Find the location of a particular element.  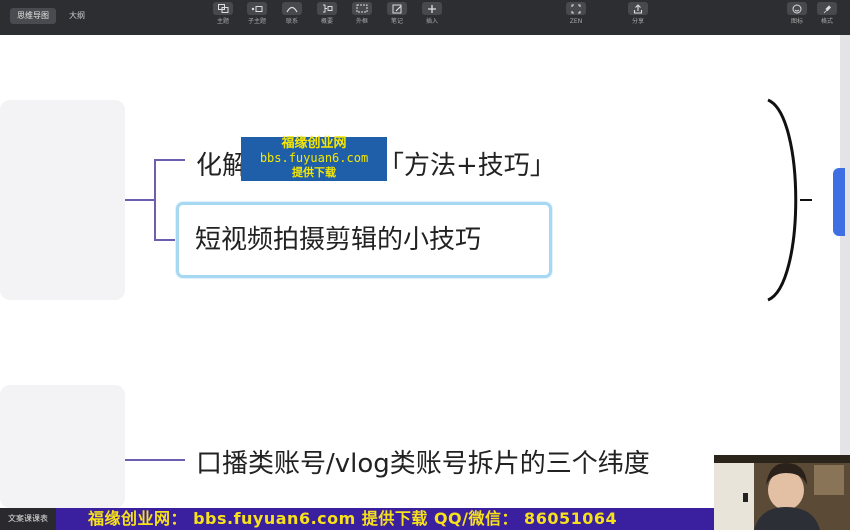

schedule-label: 文案课课表 is located at coordinates (28, 519).